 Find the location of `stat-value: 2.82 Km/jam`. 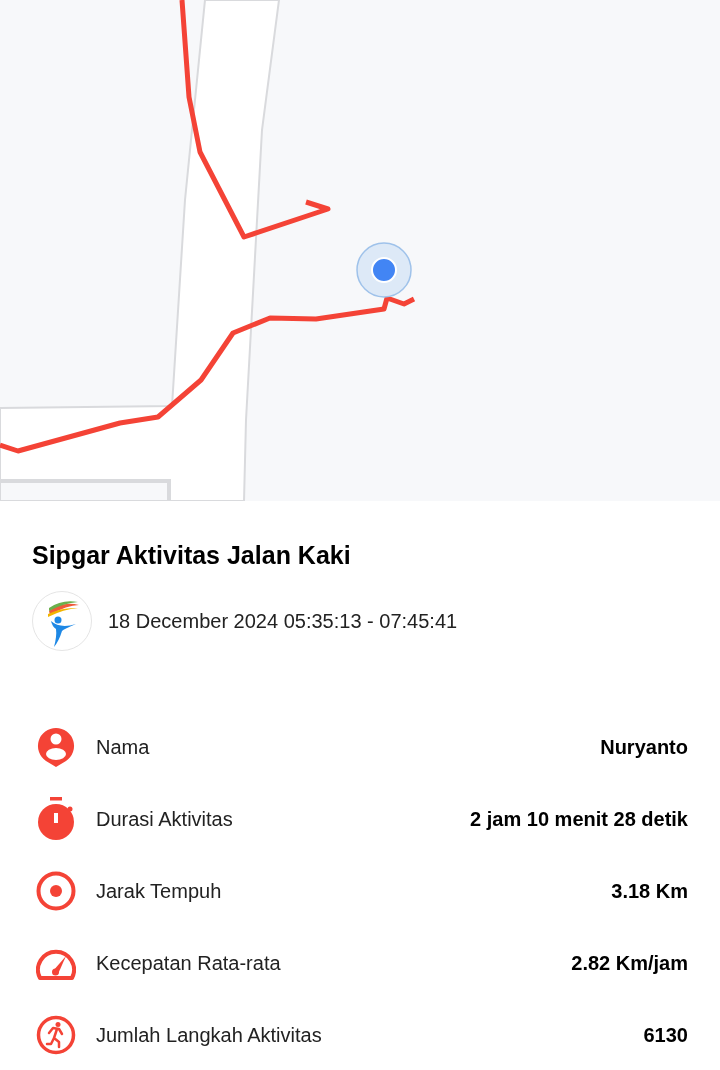

stat-value: 2.82 Km/jam is located at coordinates (629, 963).